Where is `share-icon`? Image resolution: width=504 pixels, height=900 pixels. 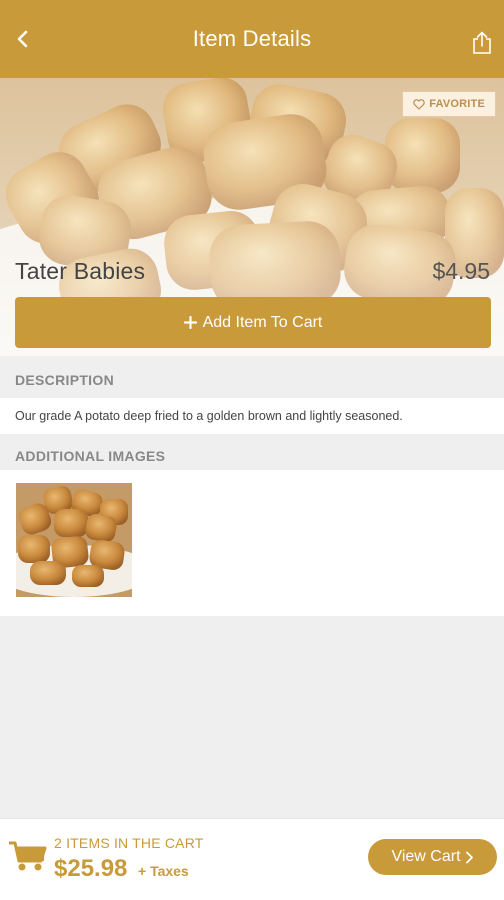 share-icon is located at coordinates (482, 42).